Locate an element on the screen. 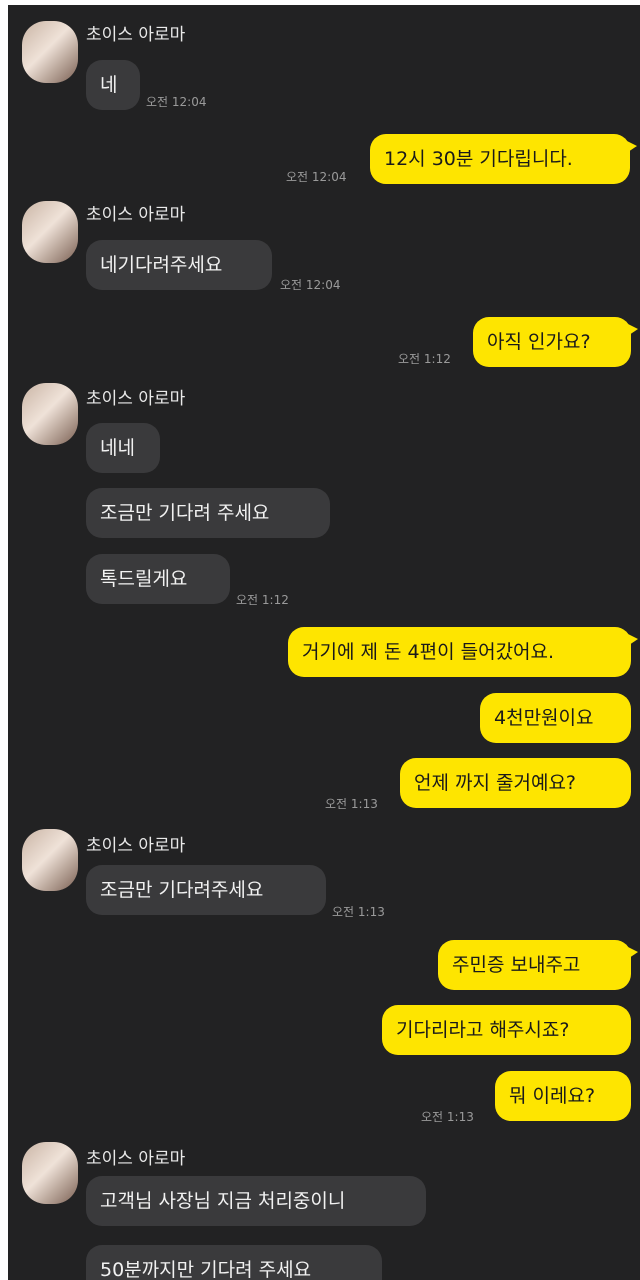 The image size is (640, 1280). outgoing-message: 뭐 이레요? is located at coordinates (563, 1096).